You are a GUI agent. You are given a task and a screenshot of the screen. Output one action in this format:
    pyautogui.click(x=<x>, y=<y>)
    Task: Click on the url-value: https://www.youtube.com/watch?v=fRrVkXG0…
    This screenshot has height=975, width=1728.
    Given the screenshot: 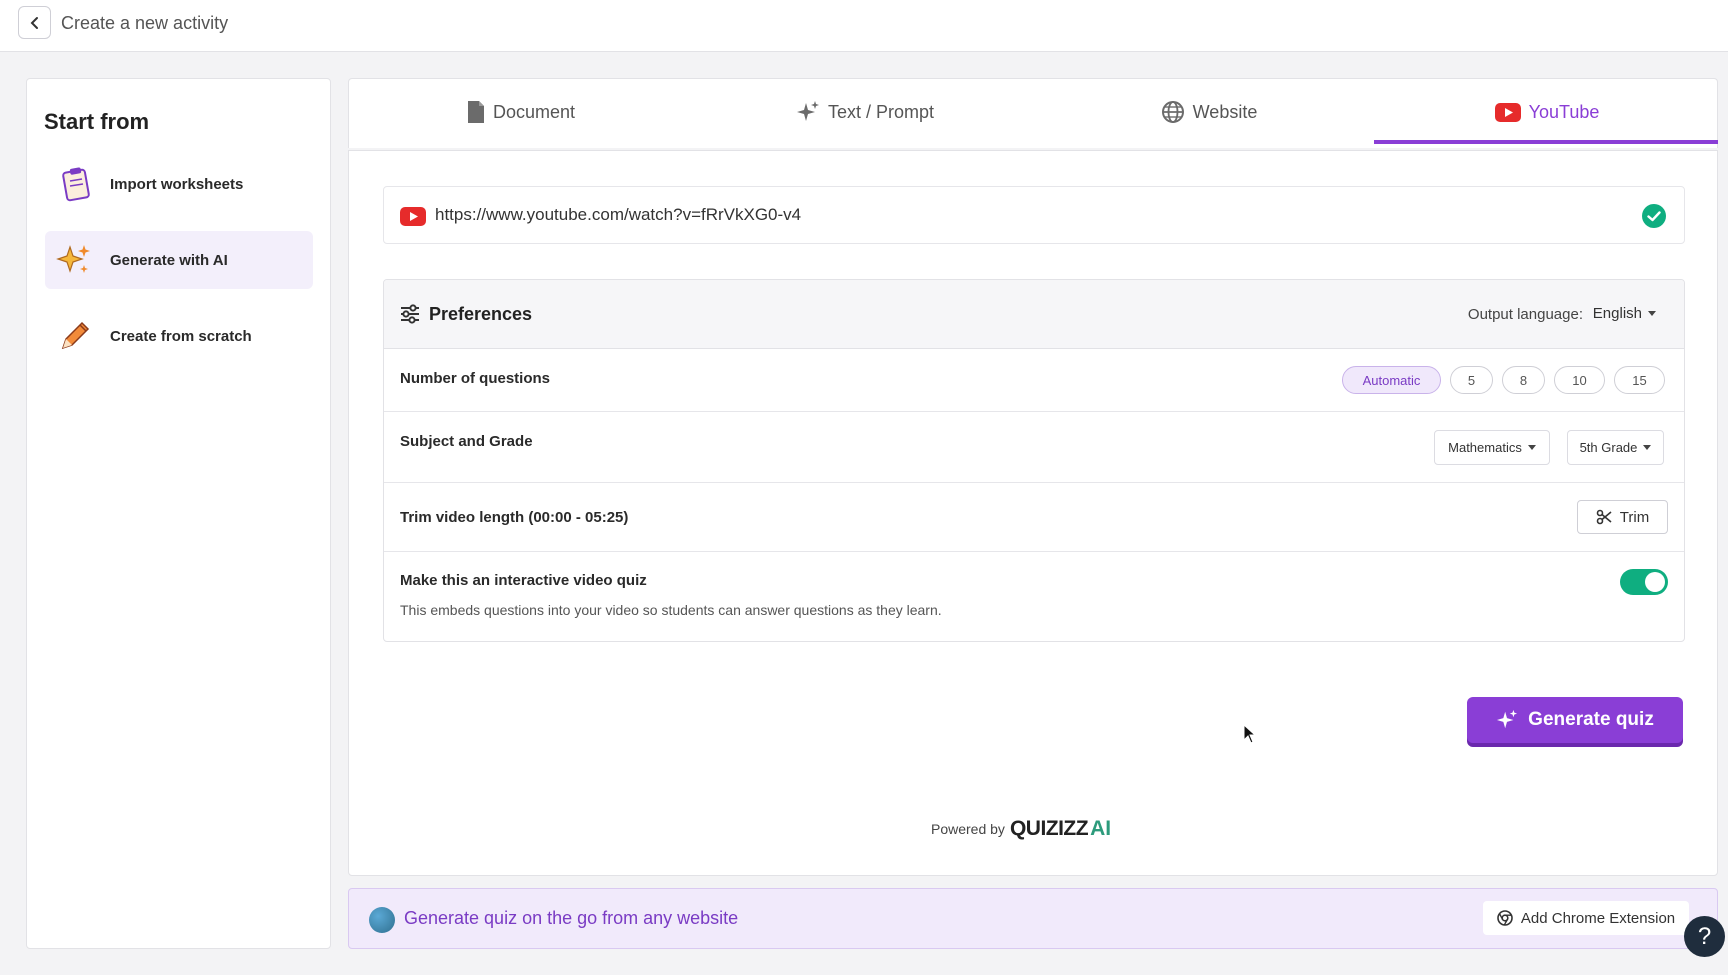 What is the action you would take?
    pyautogui.click(x=618, y=215)
    